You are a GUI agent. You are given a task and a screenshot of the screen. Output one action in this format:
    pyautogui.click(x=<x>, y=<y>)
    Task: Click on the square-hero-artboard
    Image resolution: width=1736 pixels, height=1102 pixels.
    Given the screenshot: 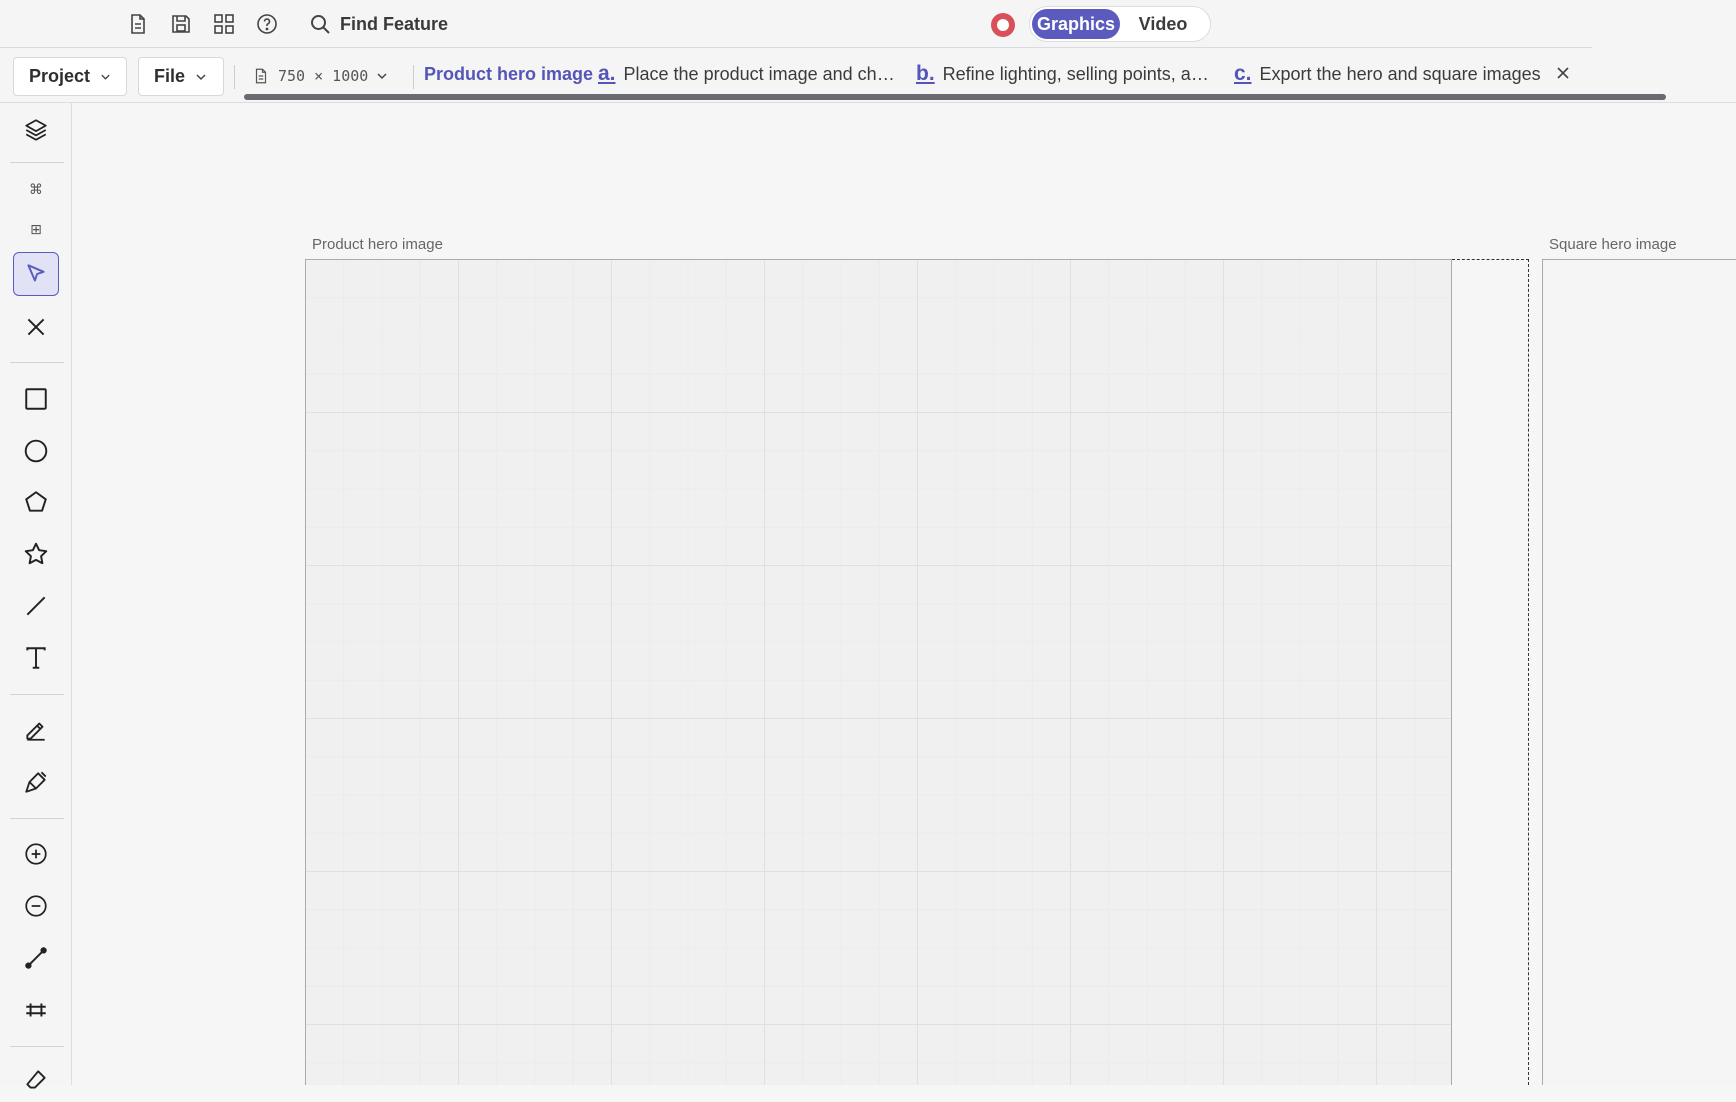 What is the action you would take?
    pyautogui.click(x=1639, y=672)
    